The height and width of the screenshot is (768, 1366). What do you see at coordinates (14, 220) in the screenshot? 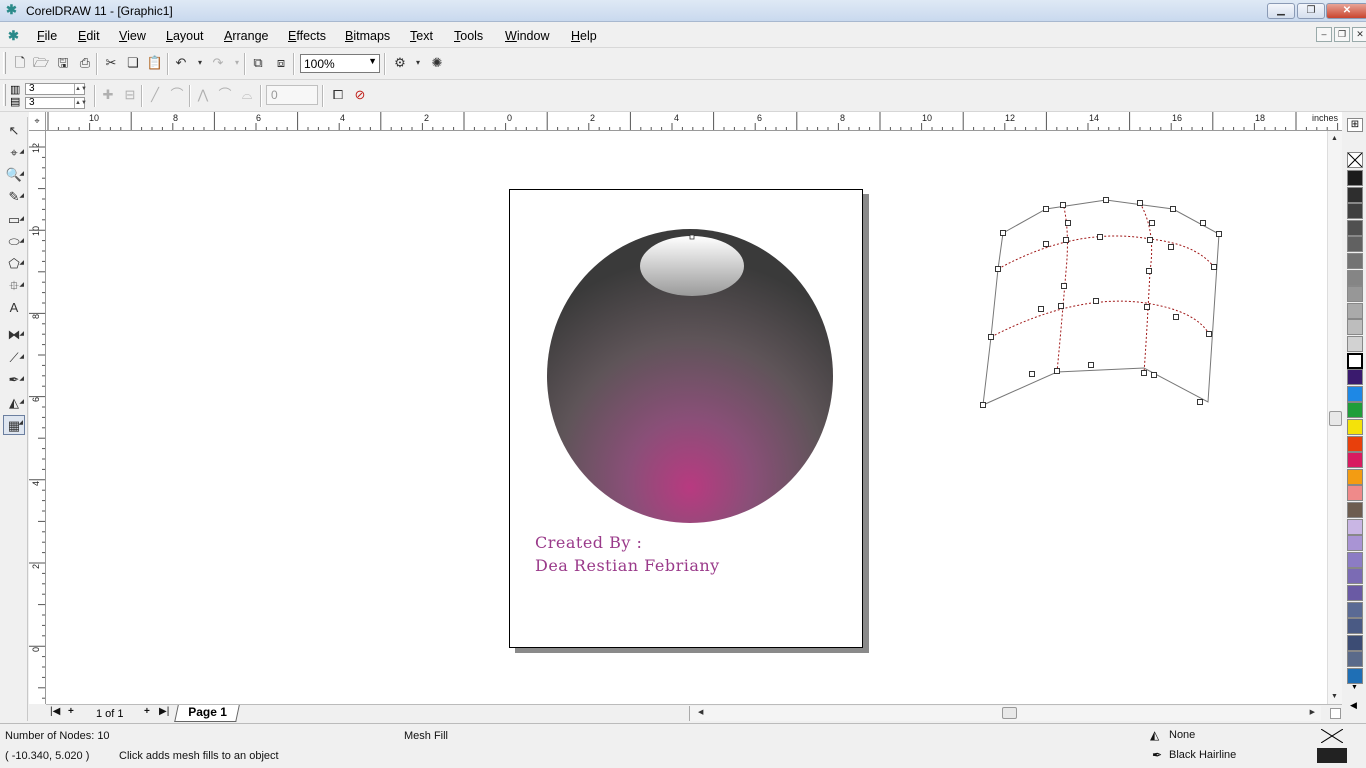
I see `rectangle-tool-icon: ▭ ◢` at bounding box center [14, 220].